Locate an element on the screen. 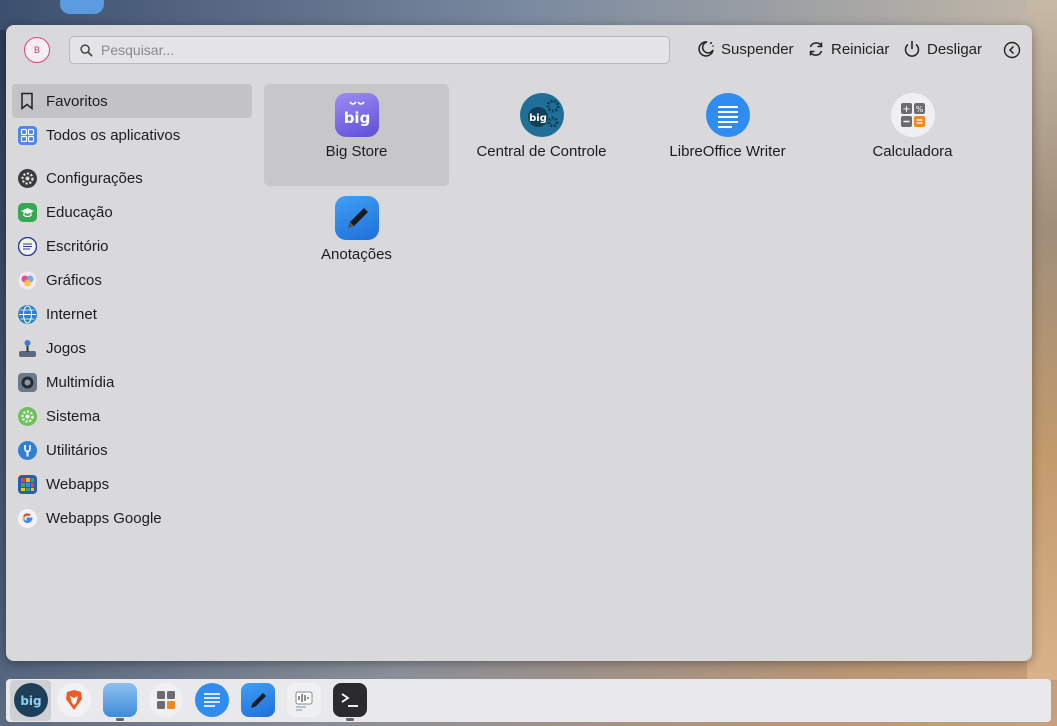 This screenshot has width=1057, height=726. search-box is located at coordinates (369, 50).